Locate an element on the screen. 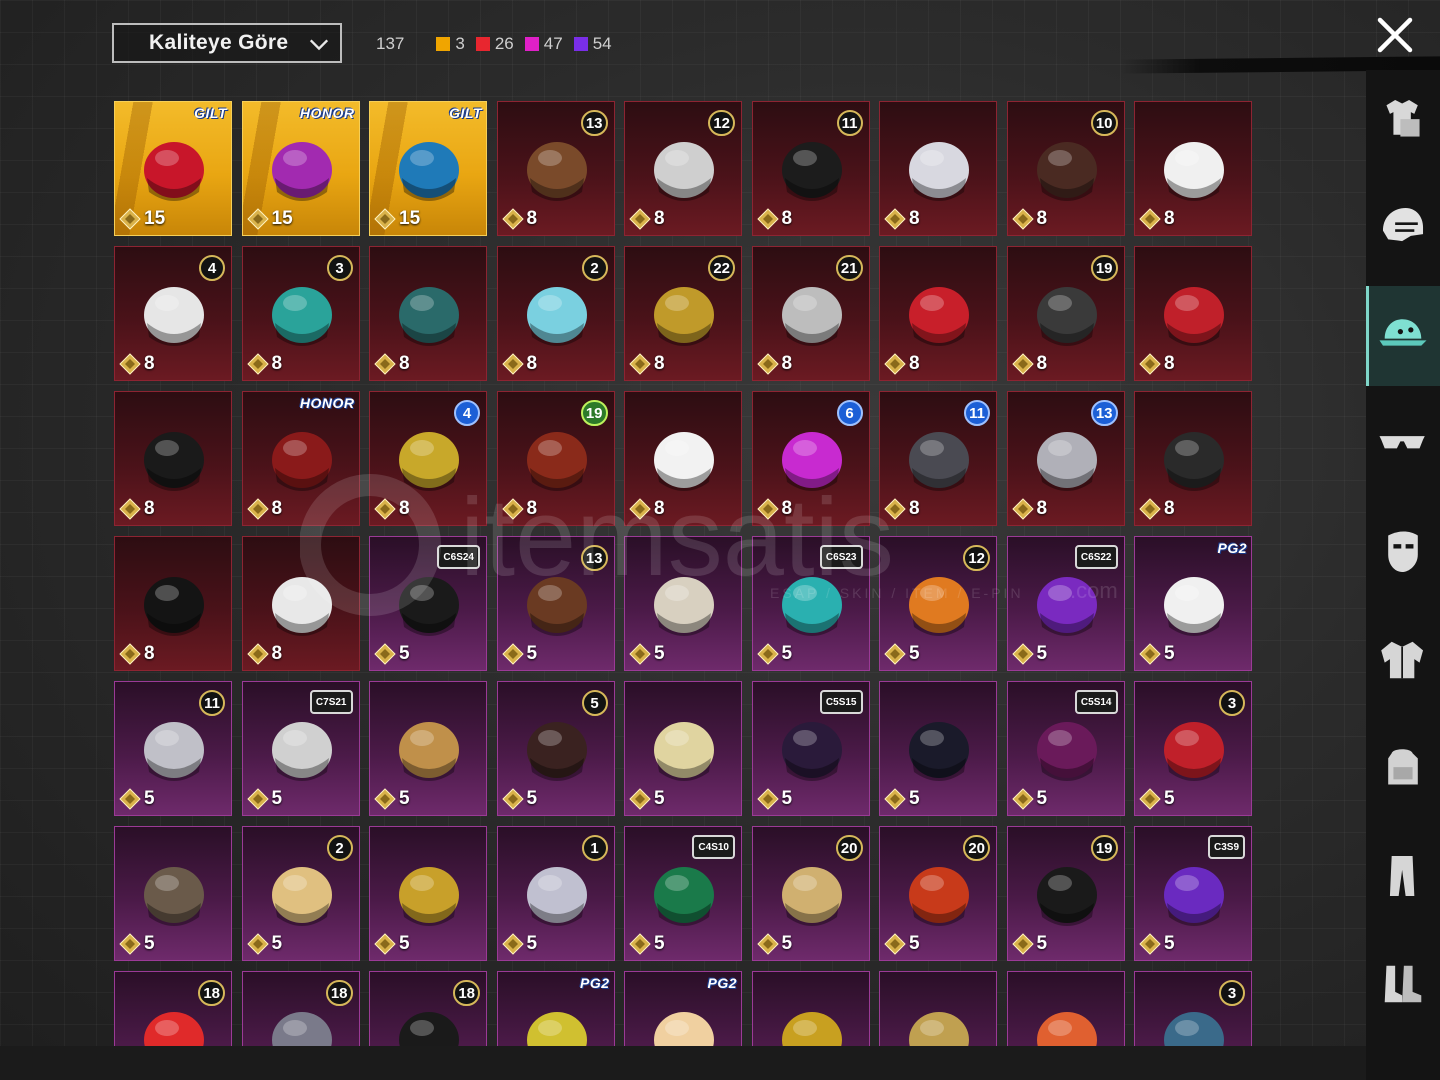  item-card: 12 5 is located at coordinates (938, 603).